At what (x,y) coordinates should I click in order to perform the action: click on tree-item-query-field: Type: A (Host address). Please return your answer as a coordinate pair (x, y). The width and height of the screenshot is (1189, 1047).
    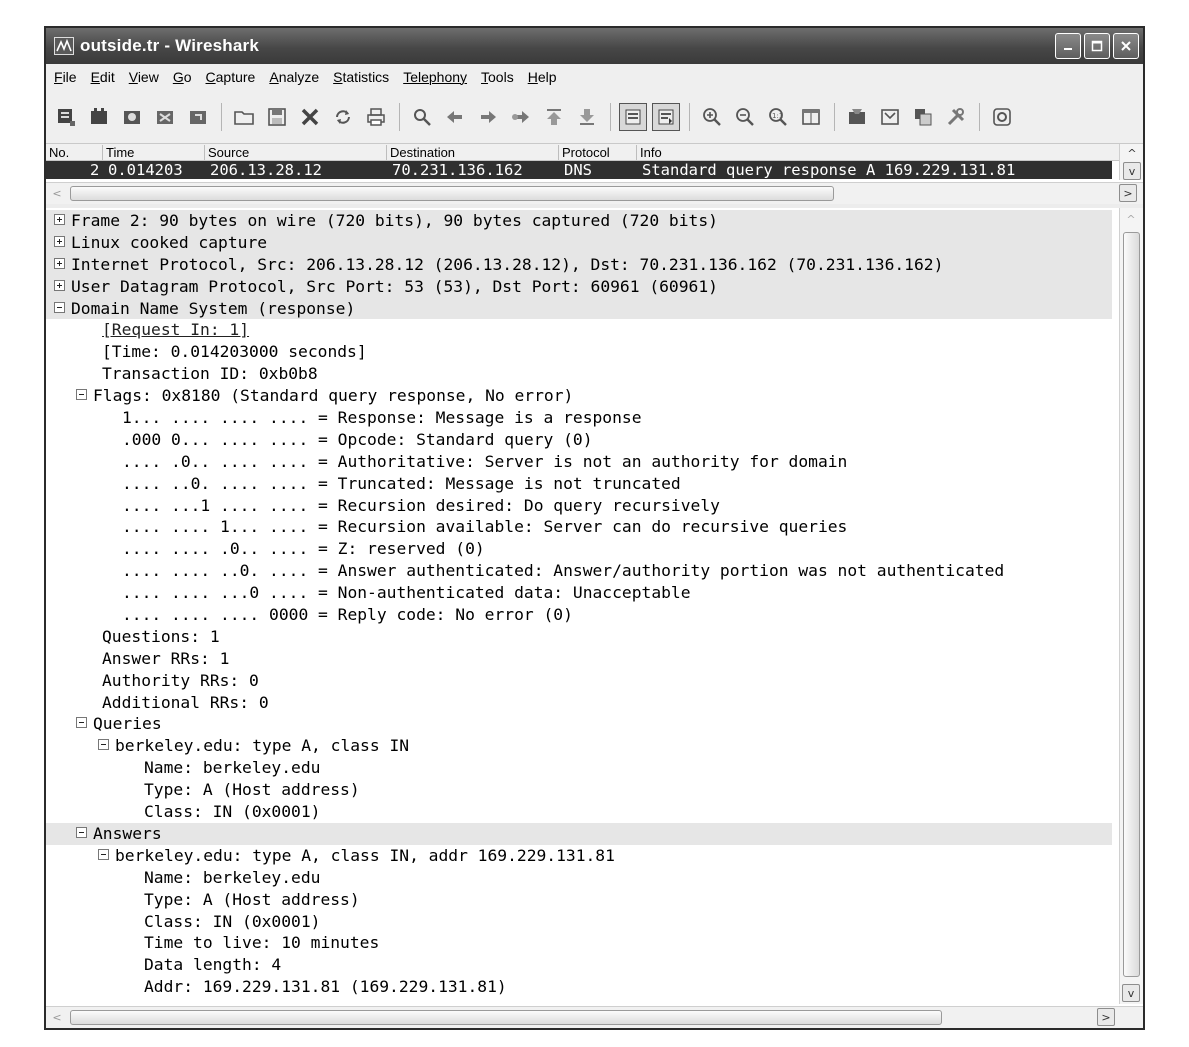
    Looking at the image, I should click on (579, 790).